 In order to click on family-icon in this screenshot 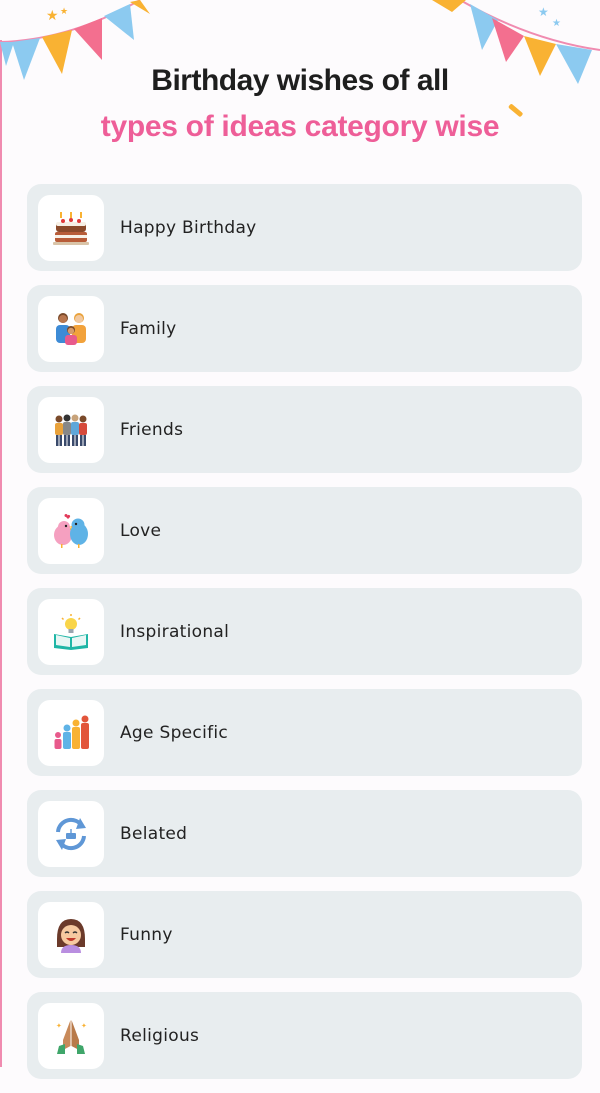, I will do `click(71, 328)`.